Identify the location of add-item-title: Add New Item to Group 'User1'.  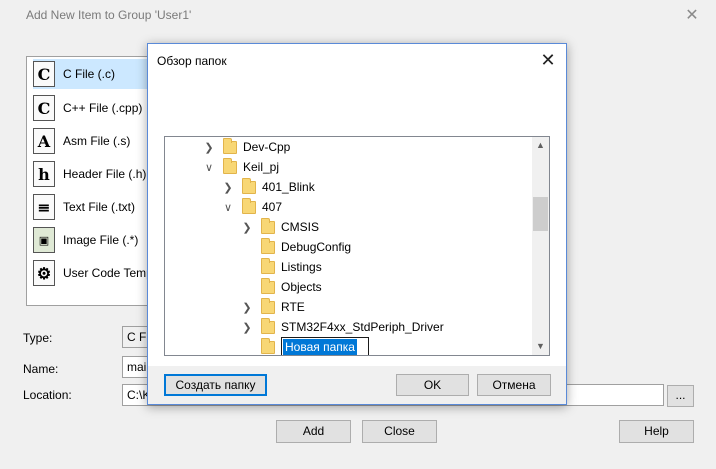
(109, 15).